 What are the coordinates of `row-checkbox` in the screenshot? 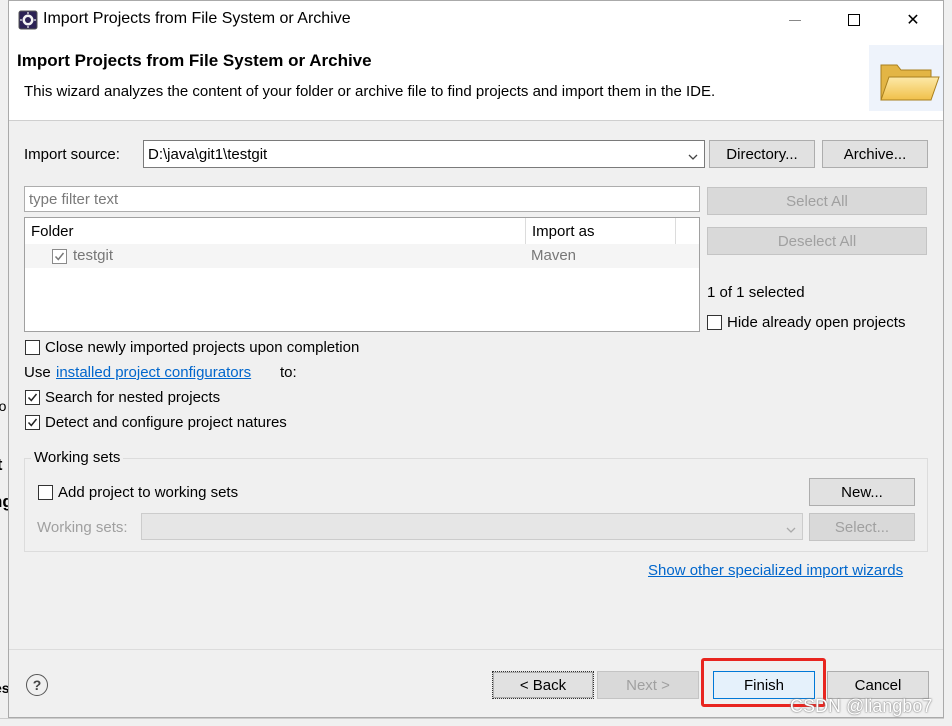 It's located at (59, 256).